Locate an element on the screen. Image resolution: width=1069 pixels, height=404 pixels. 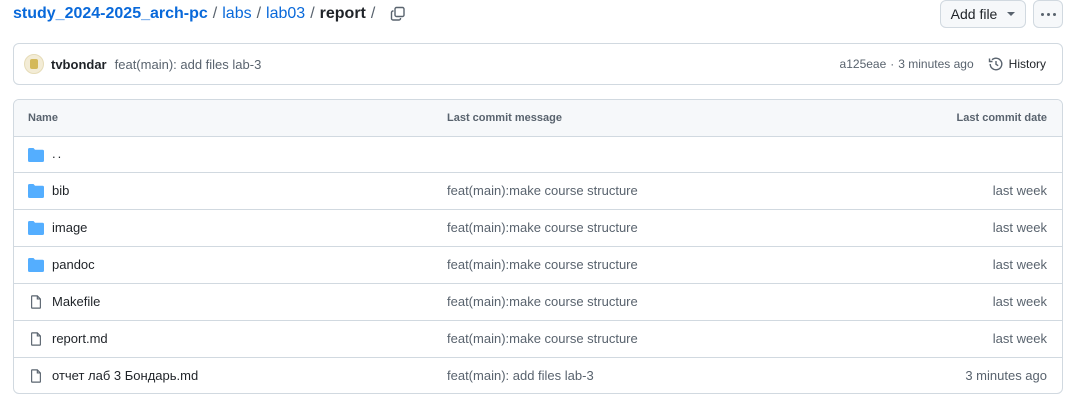
file-name-link: image is located at coordinates (69, 227).